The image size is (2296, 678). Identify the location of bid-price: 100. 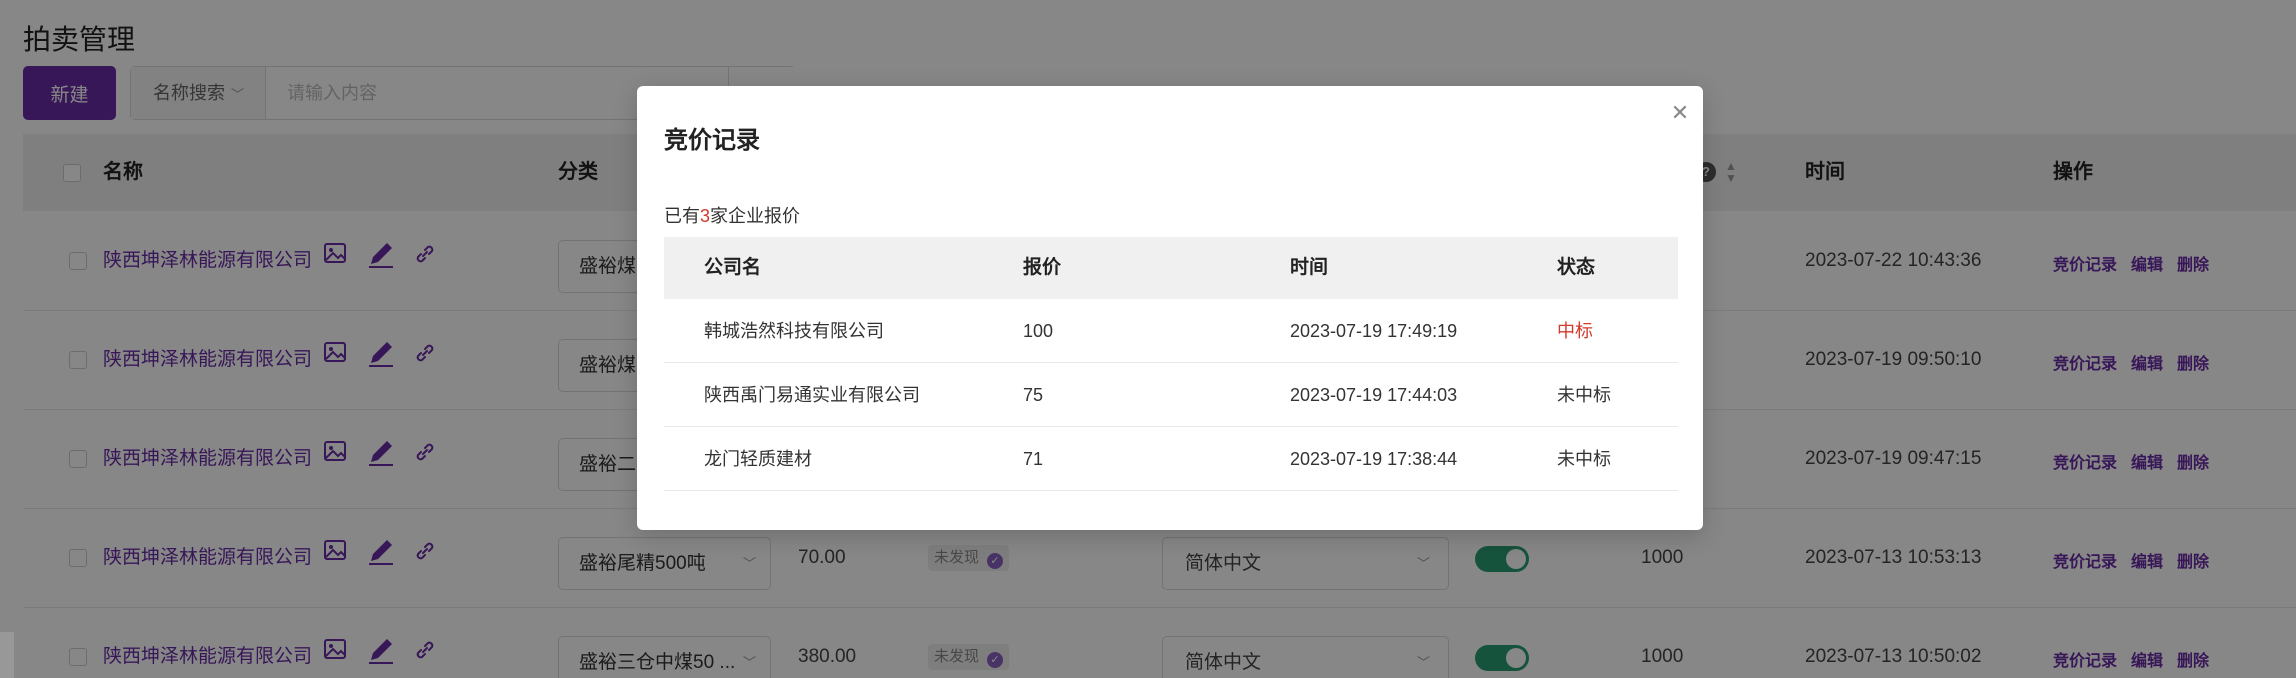
(1038, 331).